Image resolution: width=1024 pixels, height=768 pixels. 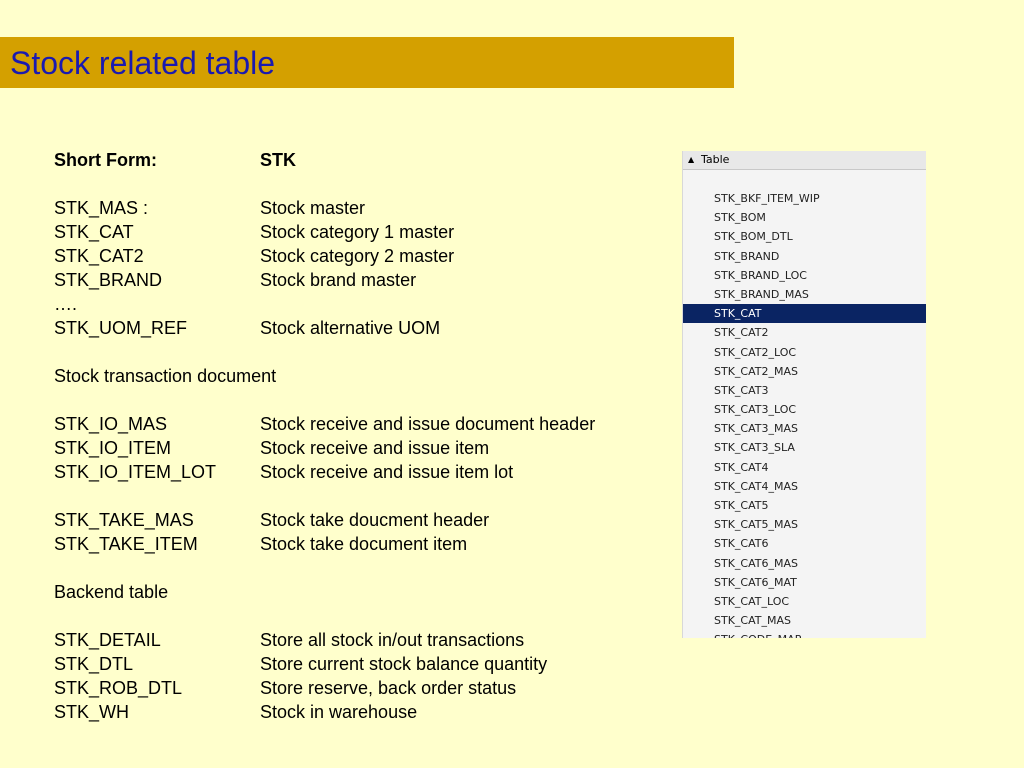 What do you see at coordinates (804, 294) in the screenshot?
I see `tree-item: STK_BRAND_MAS` at bounding box center [804, 294].